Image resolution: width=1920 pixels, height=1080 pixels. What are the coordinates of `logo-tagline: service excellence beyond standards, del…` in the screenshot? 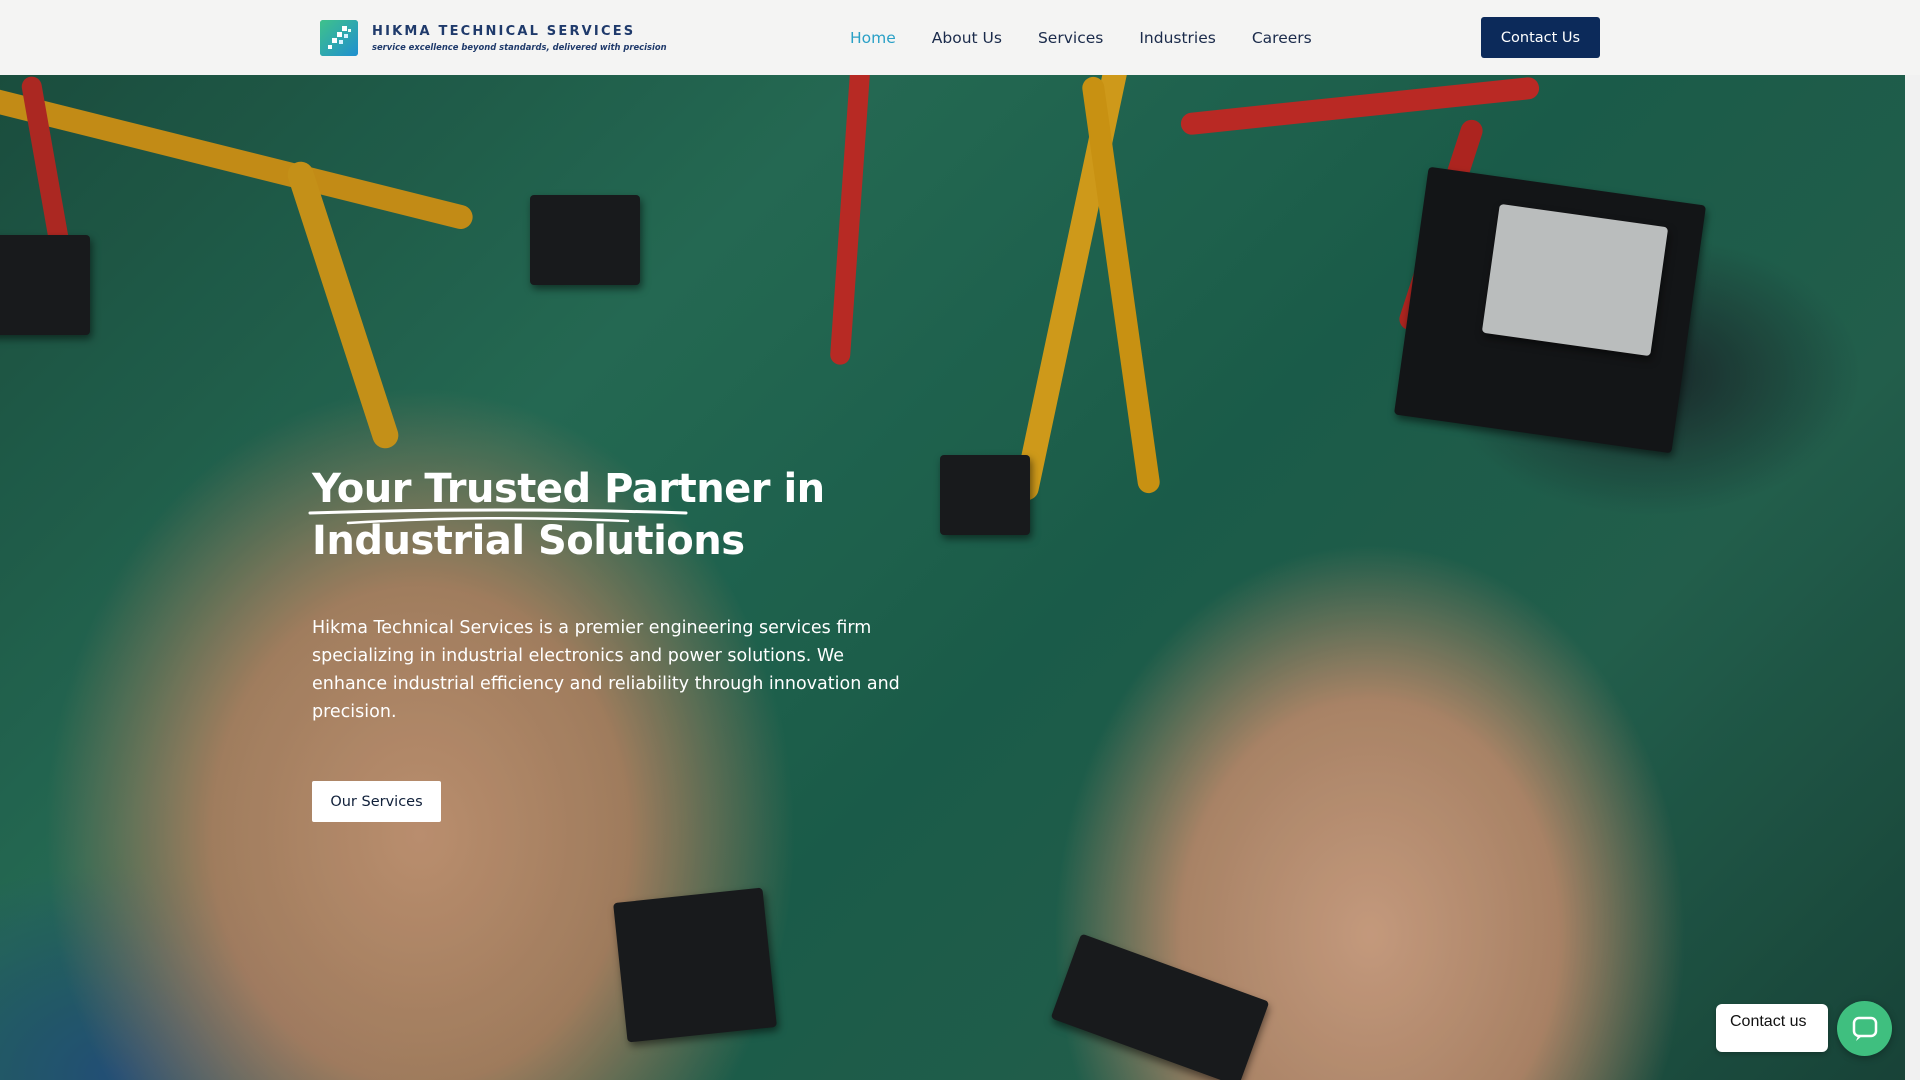 It's located at (519, 46).